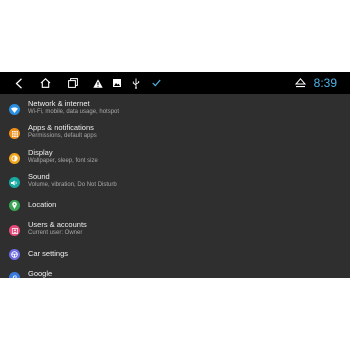  What do you see at coordinates (40, 152) in the screenshot?
I see `setting-title: Display` at bounding box center [40, 152].